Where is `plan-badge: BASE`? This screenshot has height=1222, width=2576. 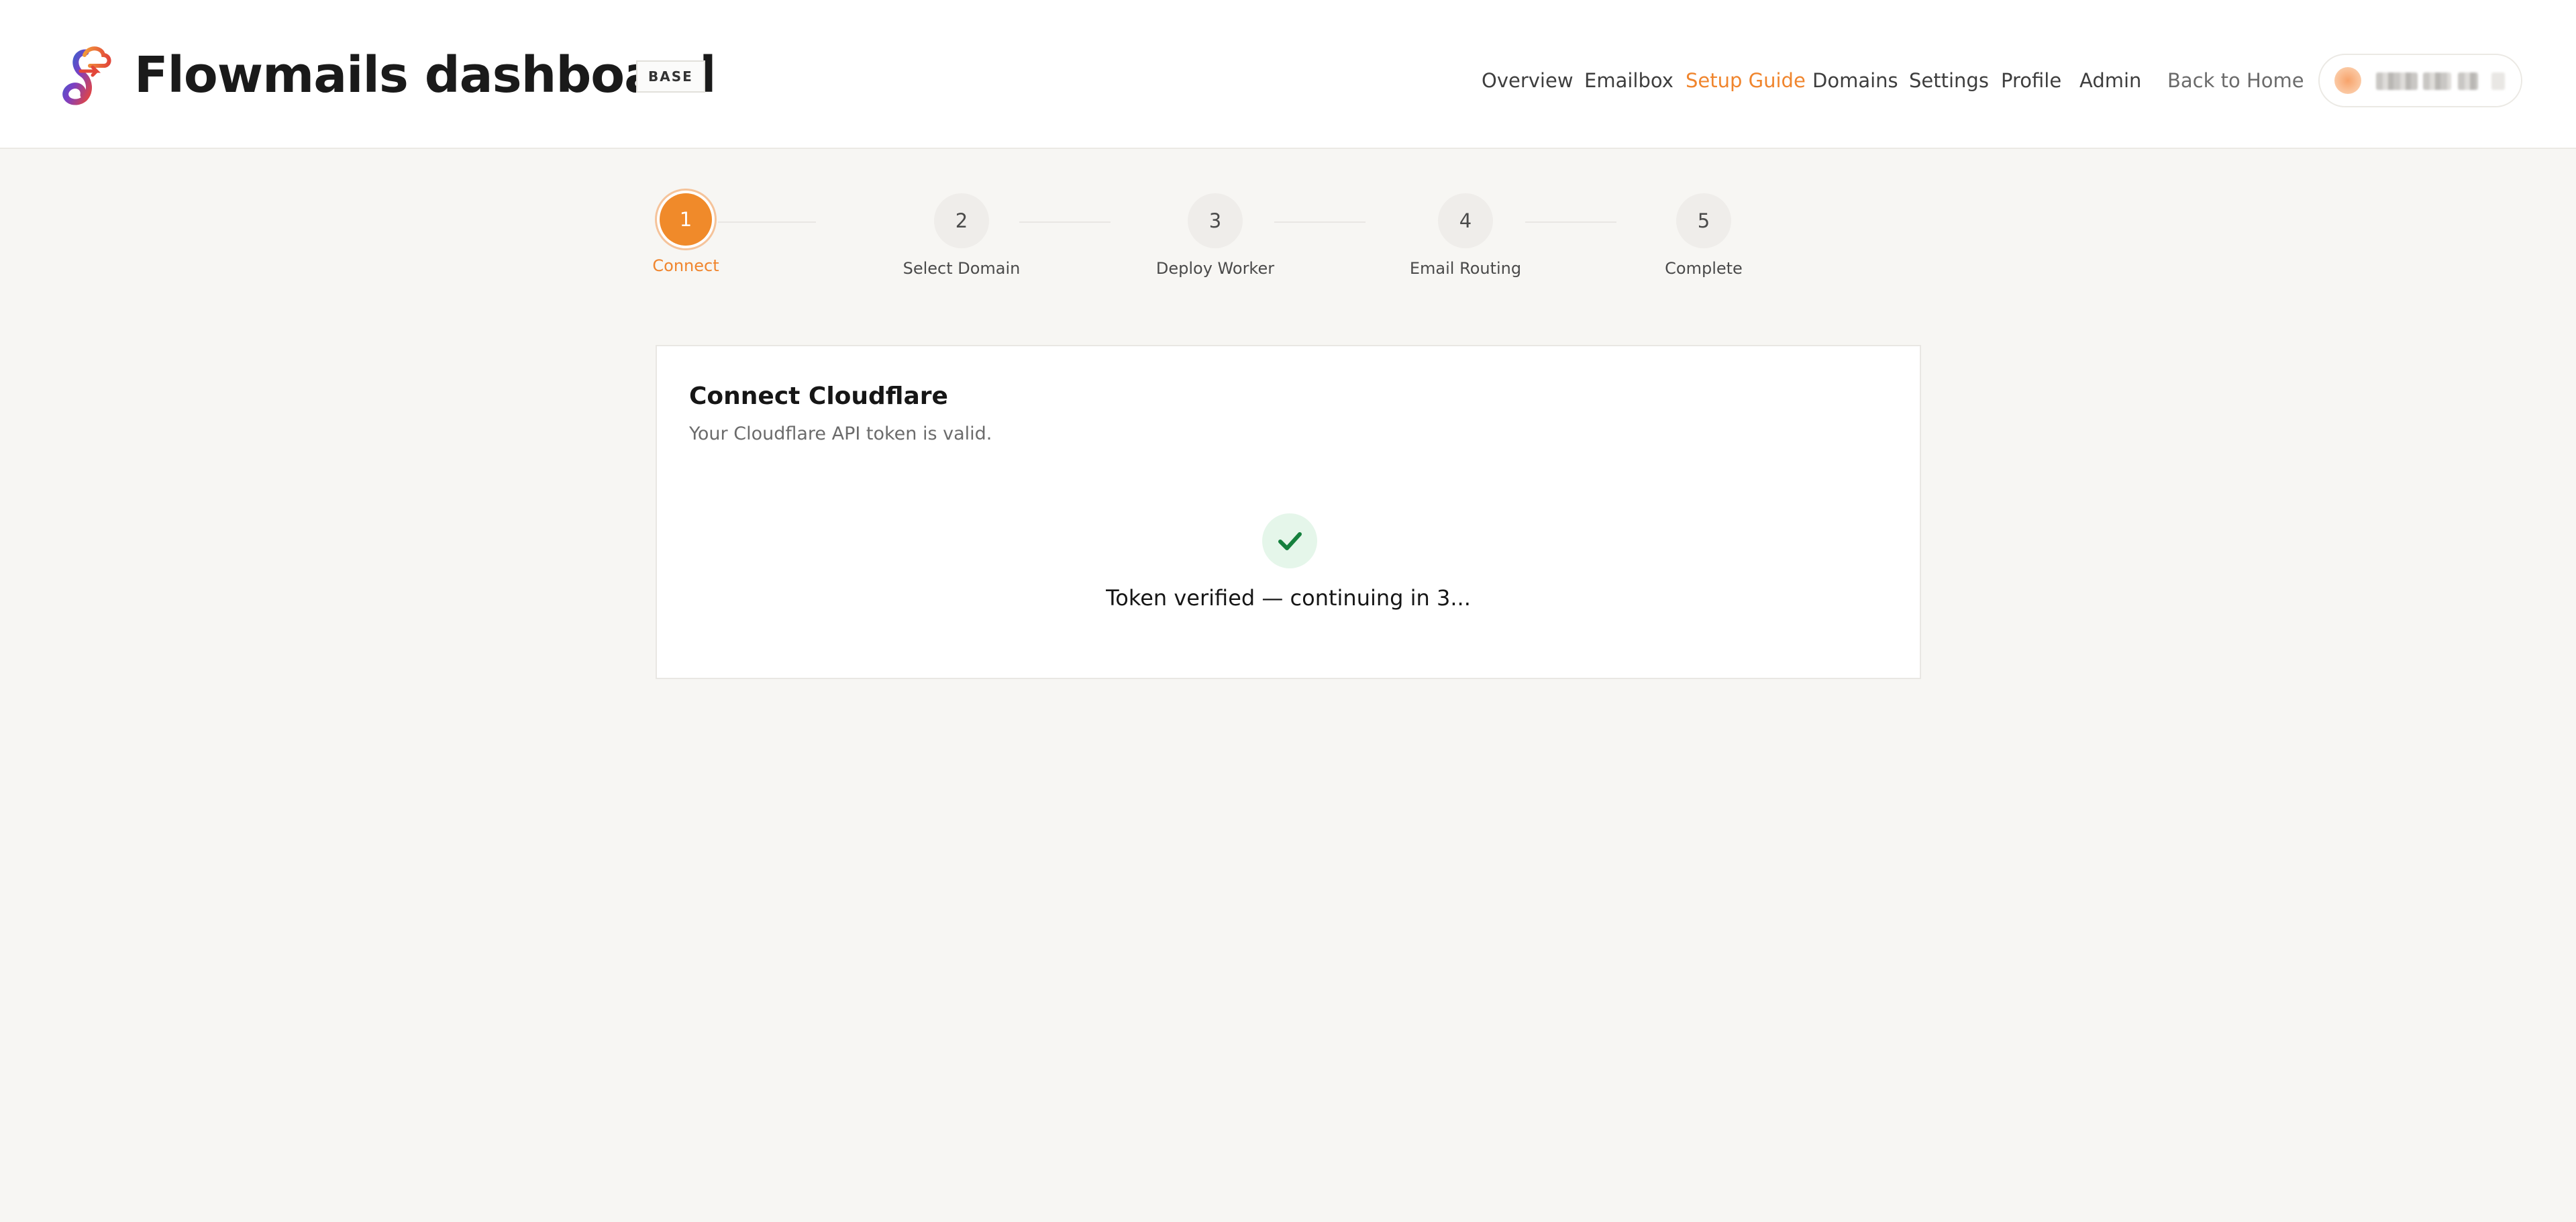
plan-badge: BASE is located at coordinates (670, 76).